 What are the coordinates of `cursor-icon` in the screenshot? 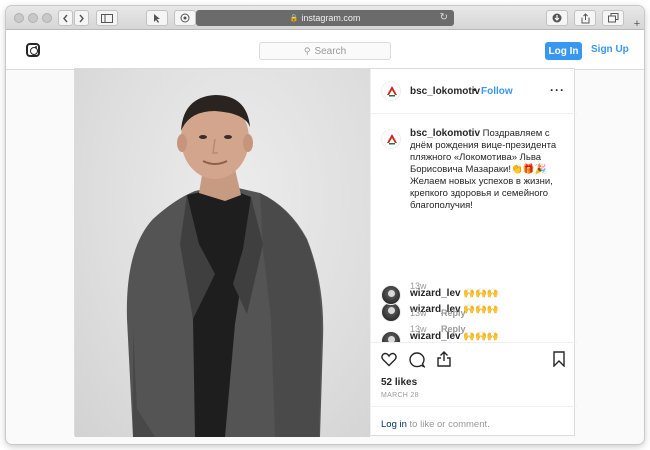 It's located at (156, 18).